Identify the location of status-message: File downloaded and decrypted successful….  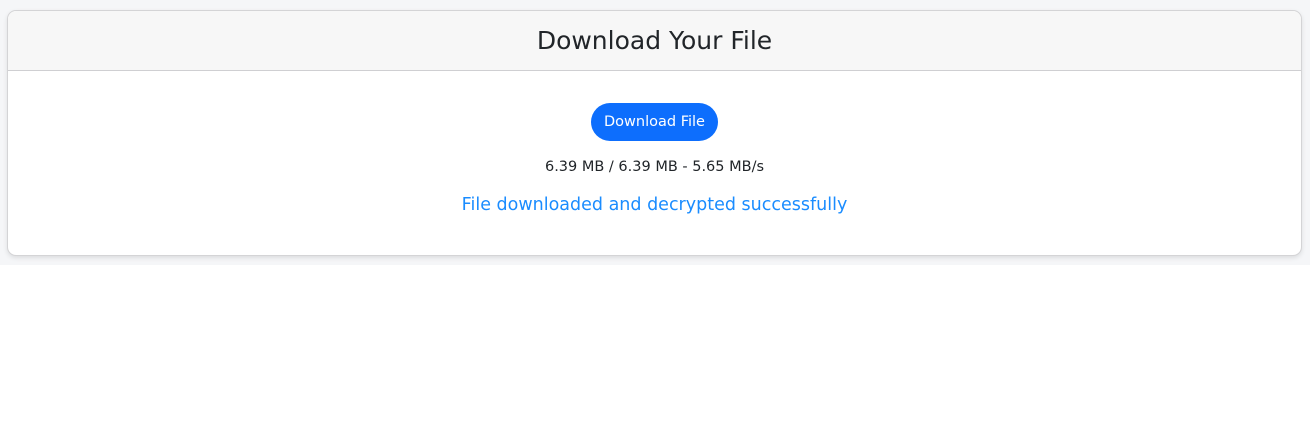
(654, 205).